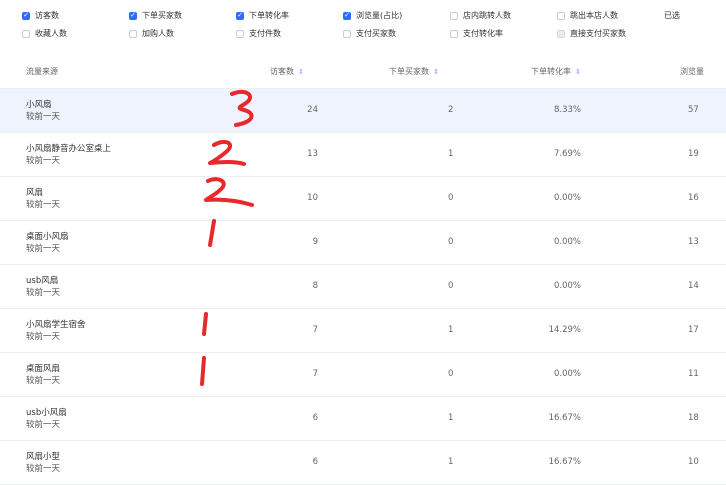  I want to click on source-cell: 桌面小风扇 较前一天, so click(47, 243).